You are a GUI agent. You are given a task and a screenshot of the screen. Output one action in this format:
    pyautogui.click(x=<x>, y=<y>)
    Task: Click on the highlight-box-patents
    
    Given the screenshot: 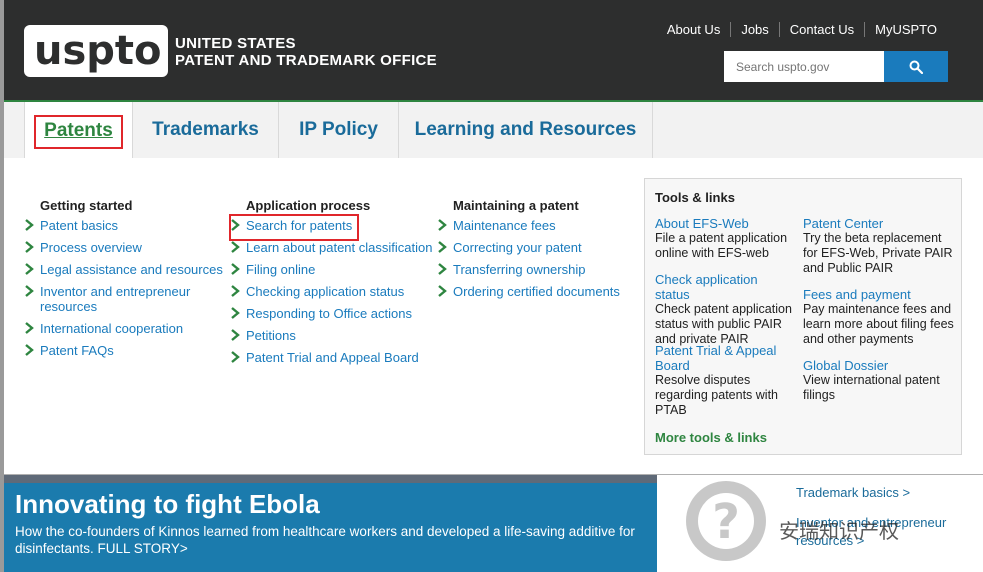 What is the action you would take?
    pyautogui.click(x=78, y=132)
    